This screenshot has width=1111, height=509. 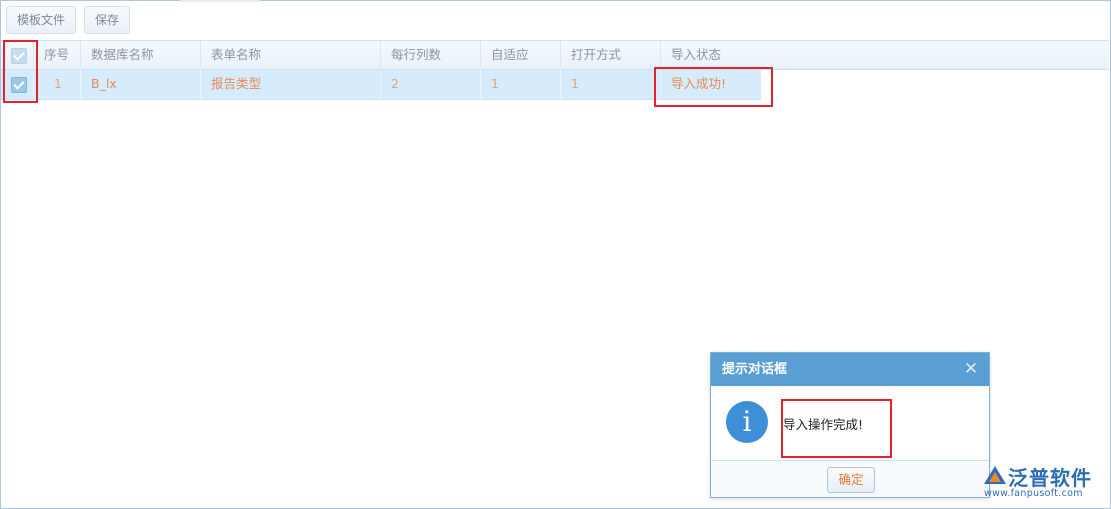 I want to click on col-header-open-mode: 打开方式, so click(x=611, y=55).